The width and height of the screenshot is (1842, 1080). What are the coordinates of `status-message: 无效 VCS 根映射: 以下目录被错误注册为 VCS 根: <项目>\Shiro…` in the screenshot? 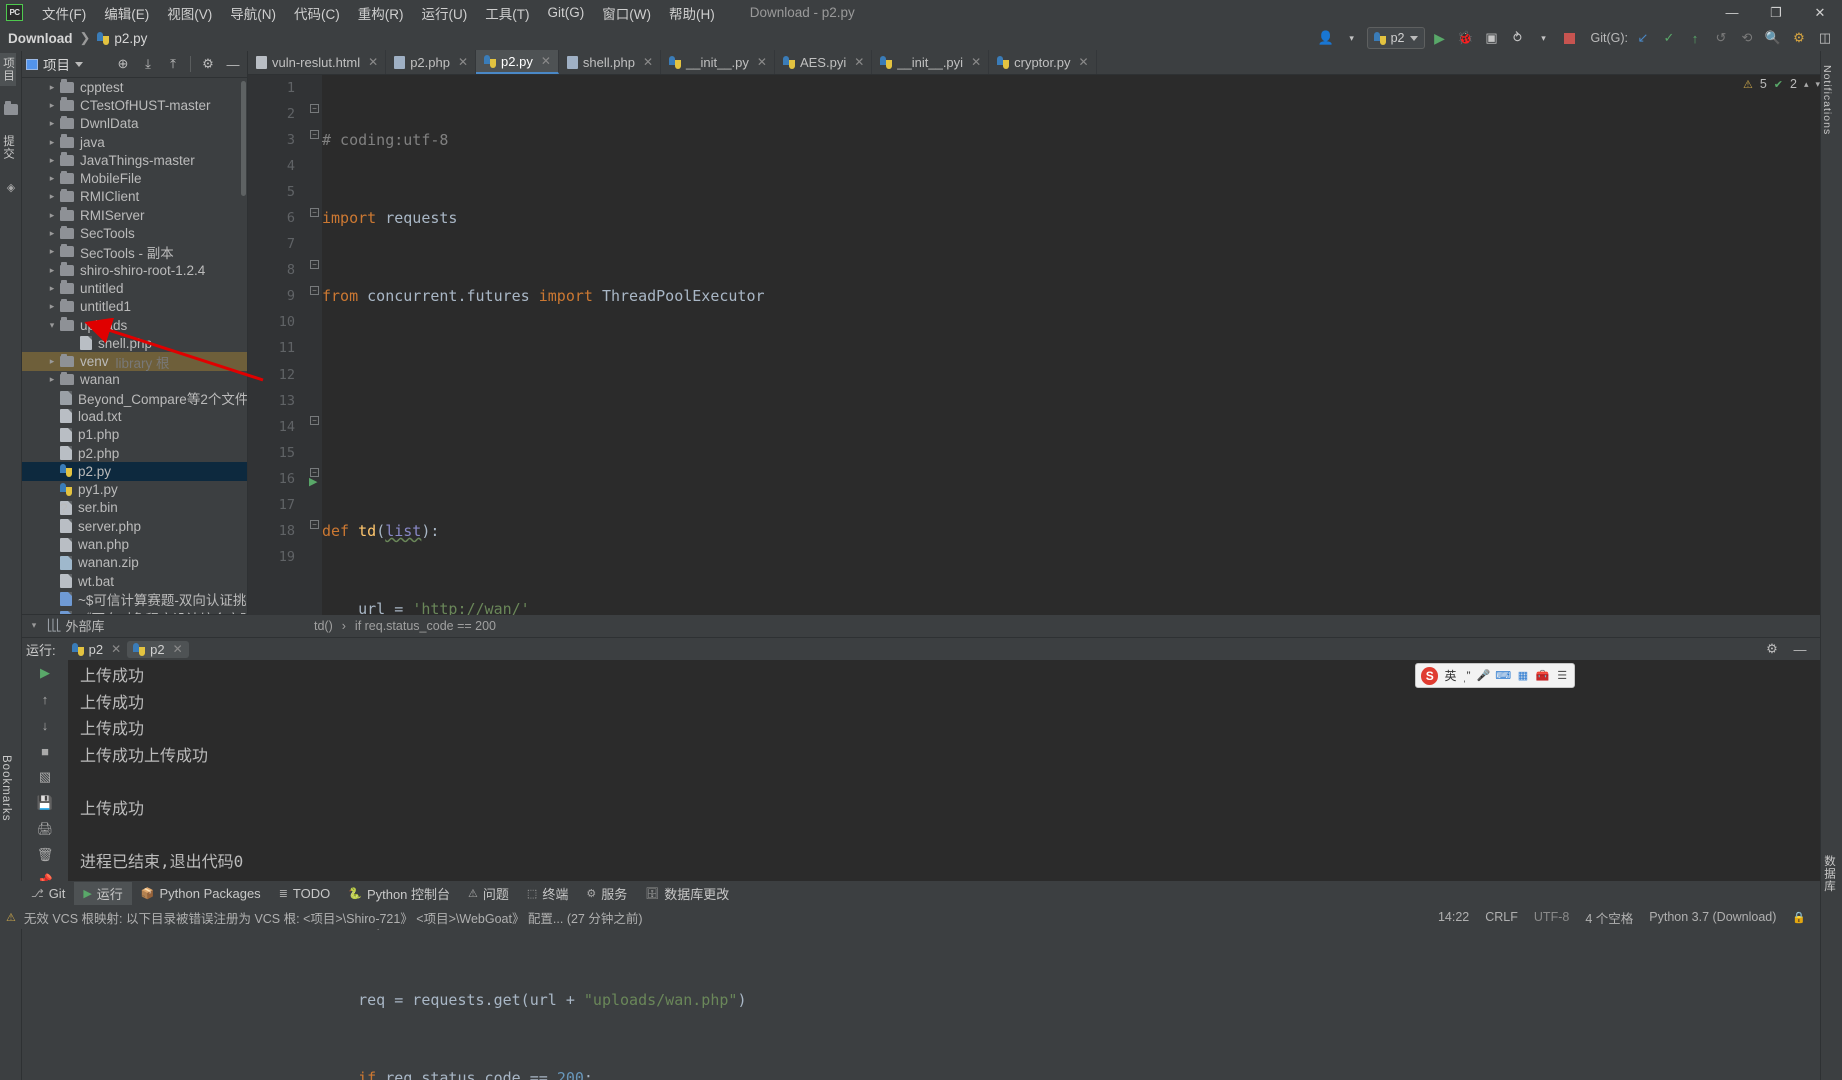 It's located at (333, 917).